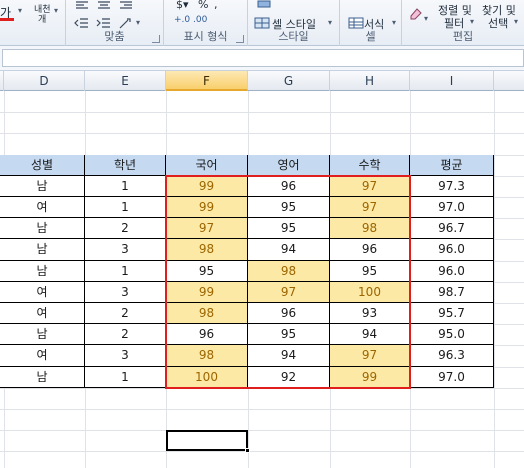 The image size is (524, 468). I want to click on column-header-g: G, so click(289, 81).